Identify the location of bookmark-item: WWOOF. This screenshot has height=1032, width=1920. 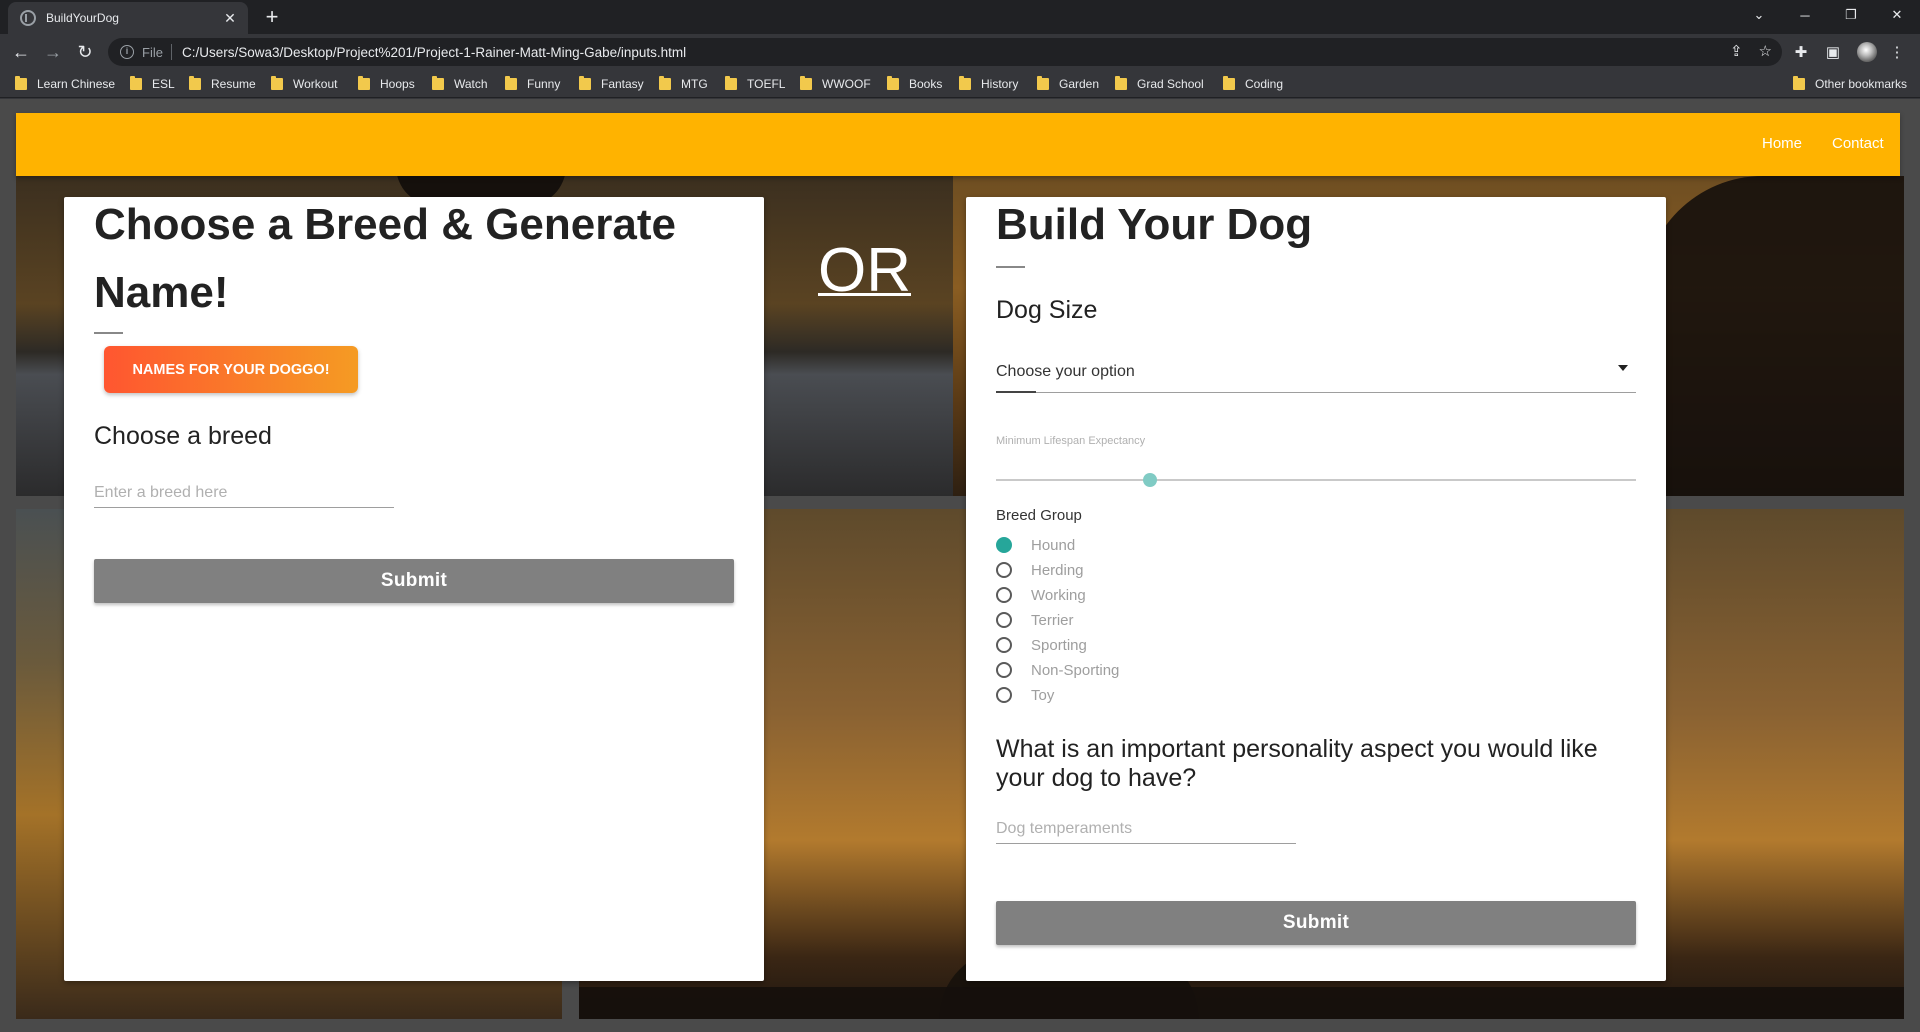
(835, 84).